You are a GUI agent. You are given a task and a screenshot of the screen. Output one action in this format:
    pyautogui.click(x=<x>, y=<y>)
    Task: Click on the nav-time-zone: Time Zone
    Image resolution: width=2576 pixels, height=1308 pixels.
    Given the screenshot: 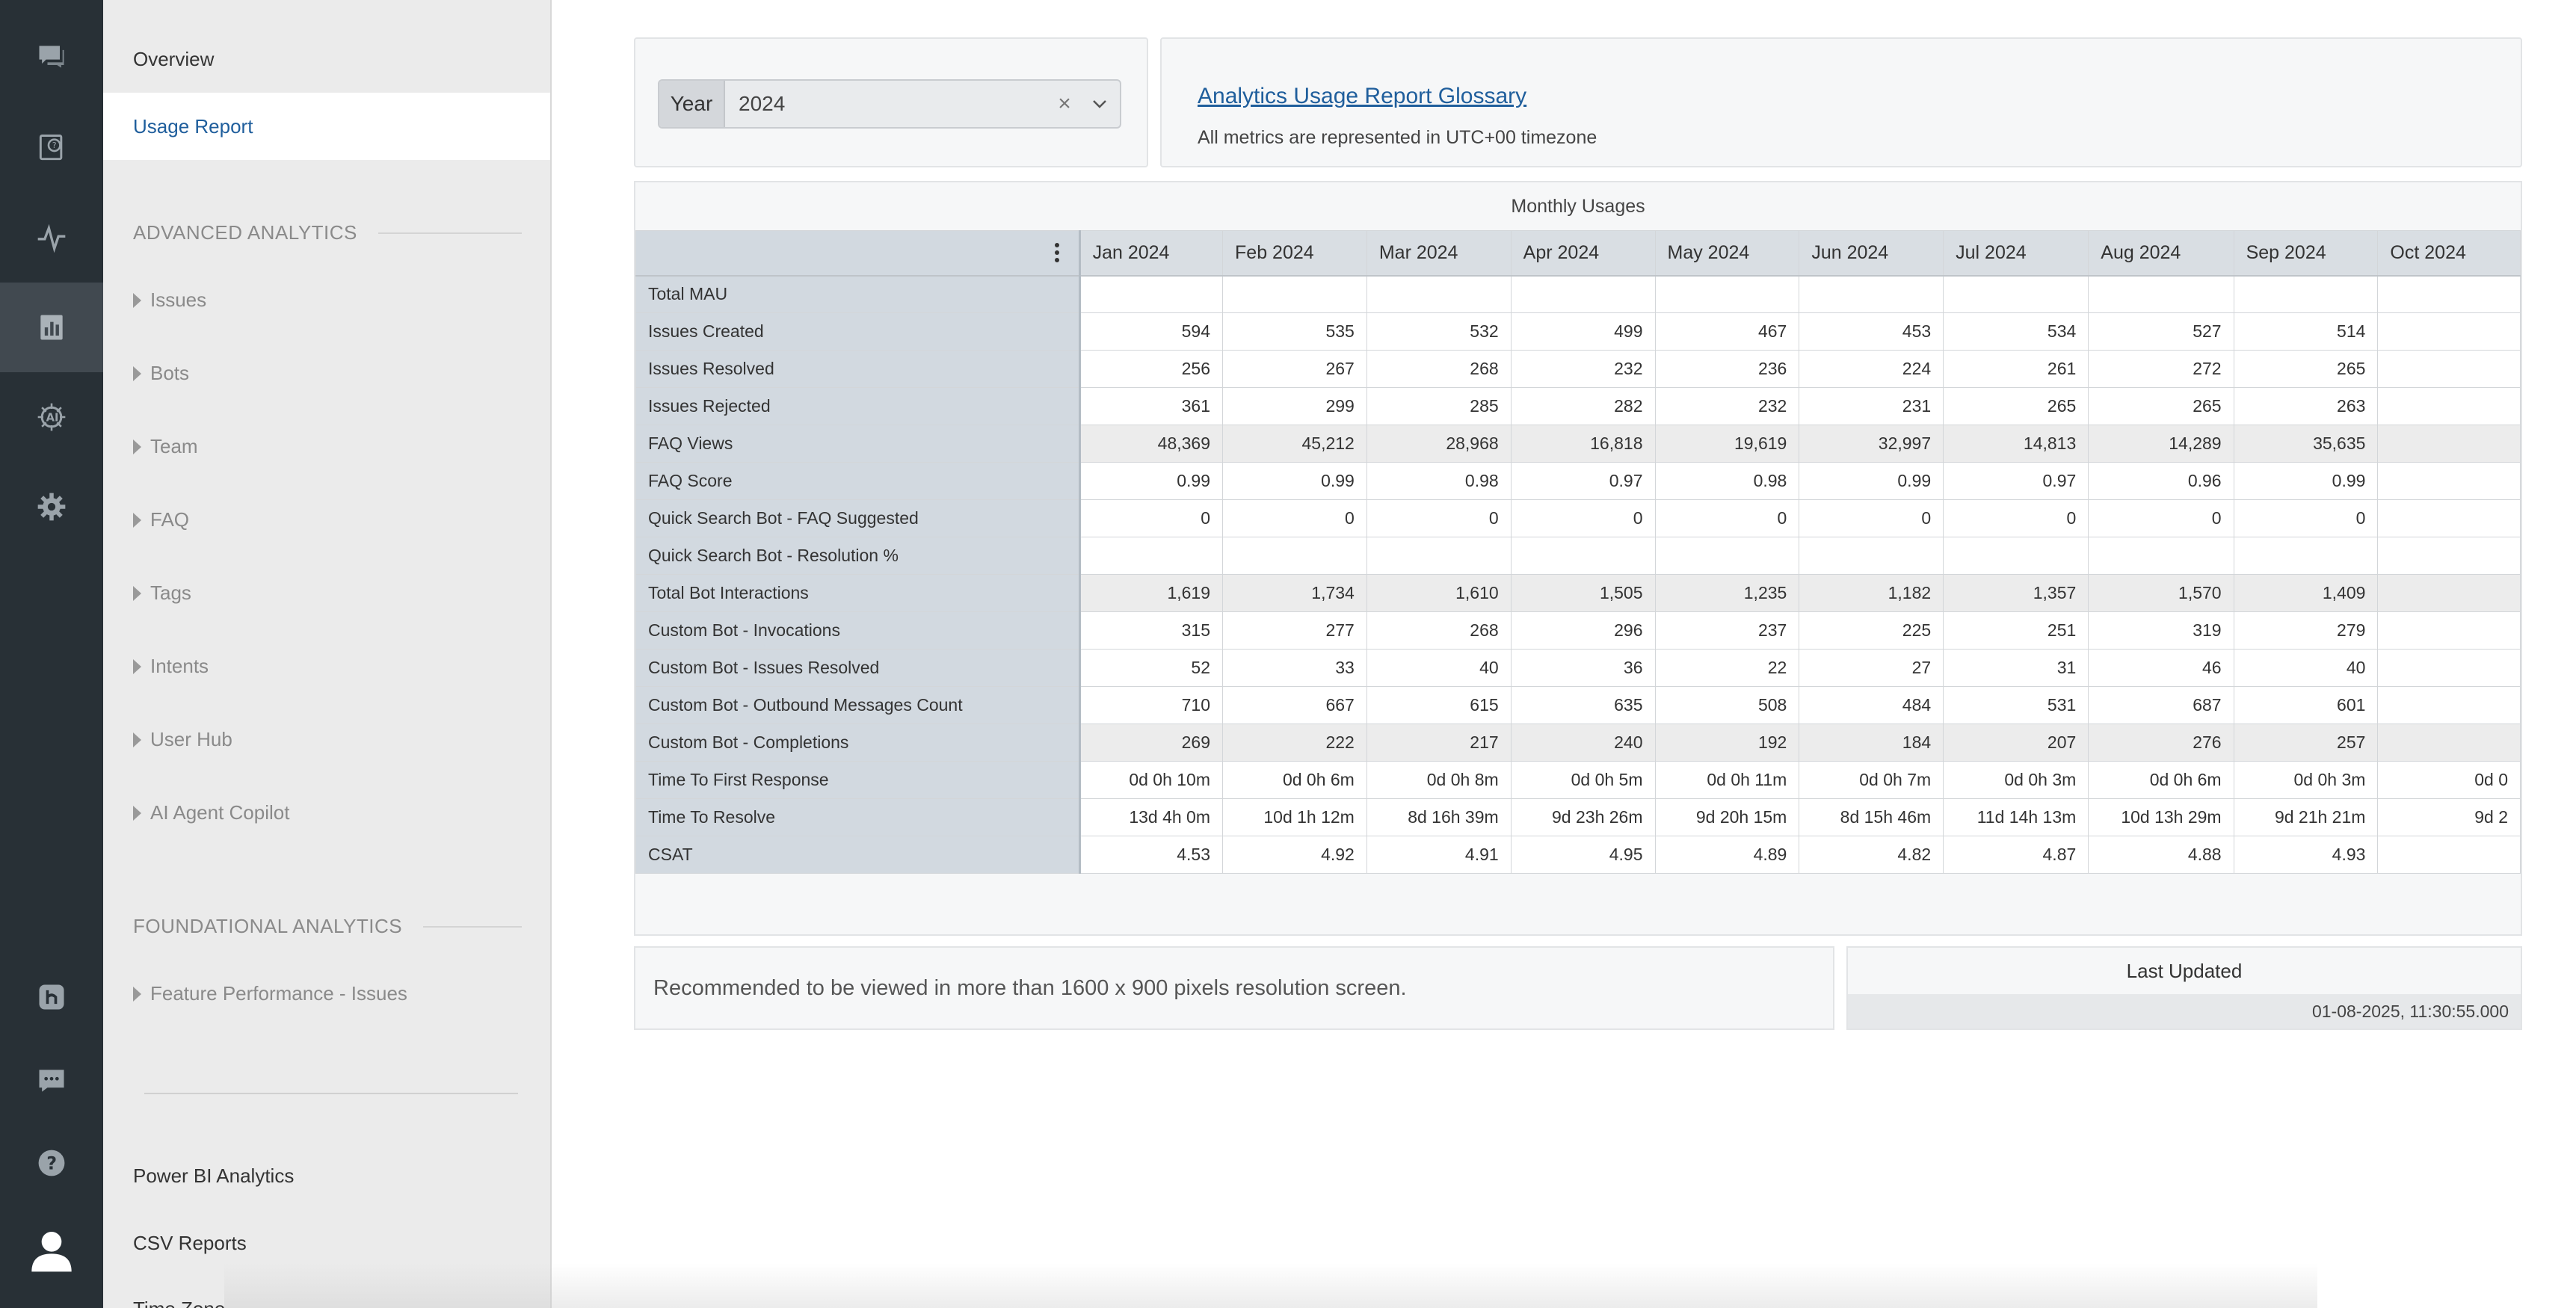 What is the action you would take?
    pyautogui.click(x=179, y=1303)
    